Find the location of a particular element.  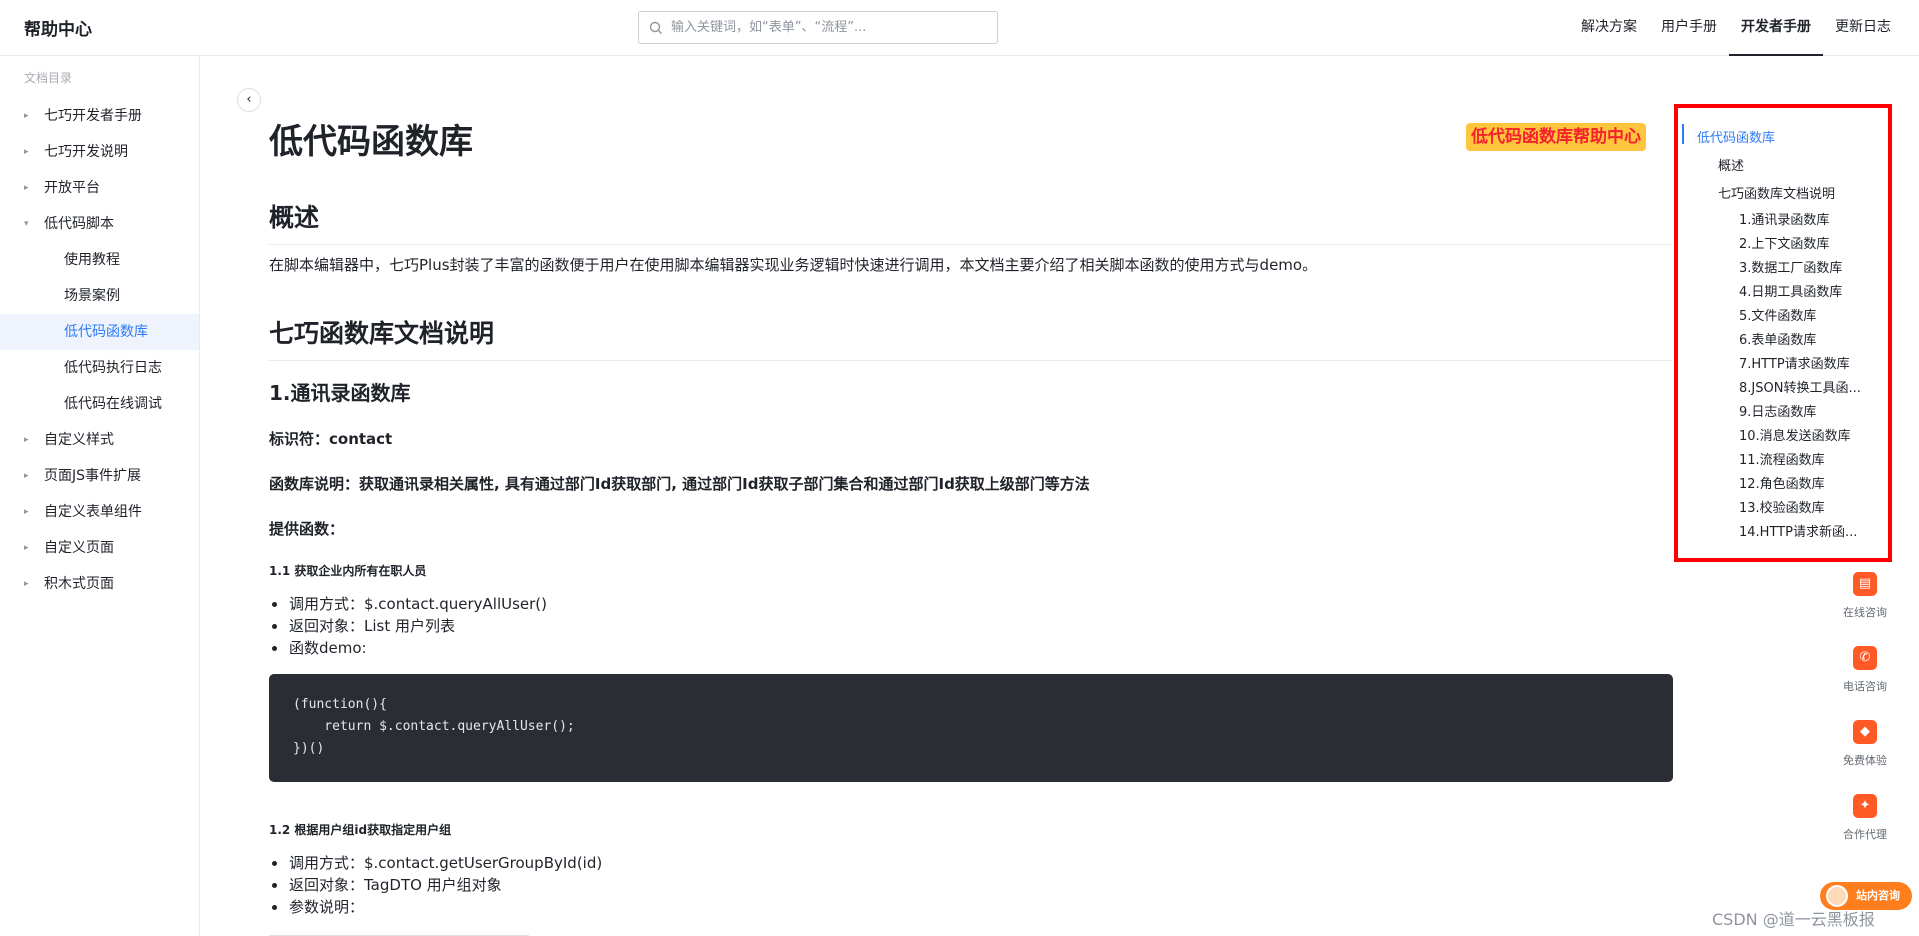

sidebar-item-label: 场景案例 is located at coordinates (92, 296).